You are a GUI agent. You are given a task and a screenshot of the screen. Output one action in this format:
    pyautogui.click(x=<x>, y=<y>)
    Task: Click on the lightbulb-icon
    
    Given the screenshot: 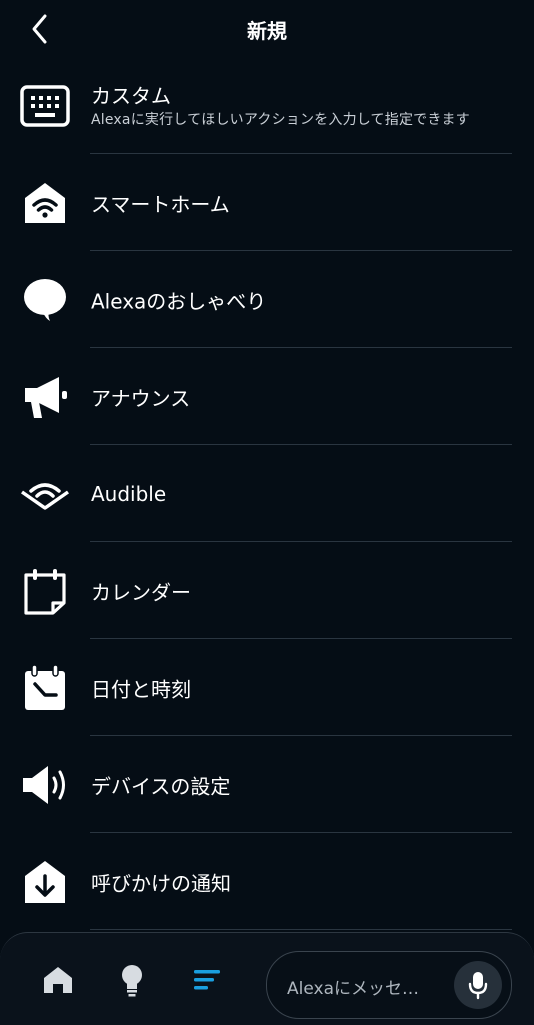 What is the action you would take?
    pyautogui.click(x=132, y=980)
    